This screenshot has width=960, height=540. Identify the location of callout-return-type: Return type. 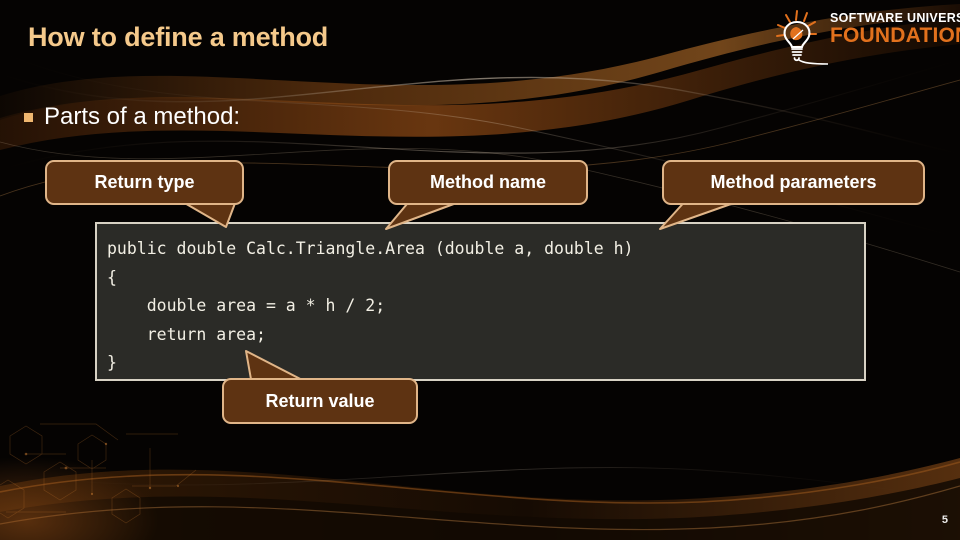
(144, 182).